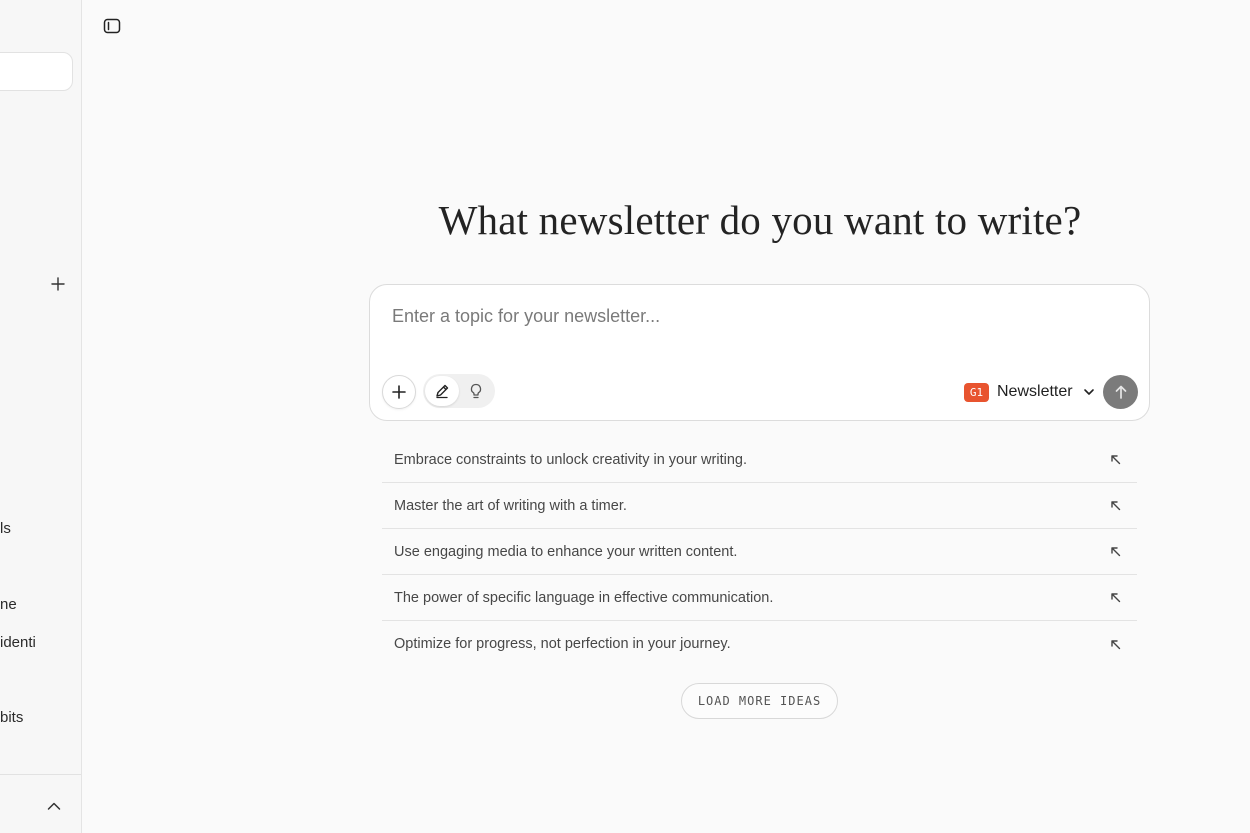 The image size is (1250, 833). I want to click on write-mode-button, so click(442, 391).